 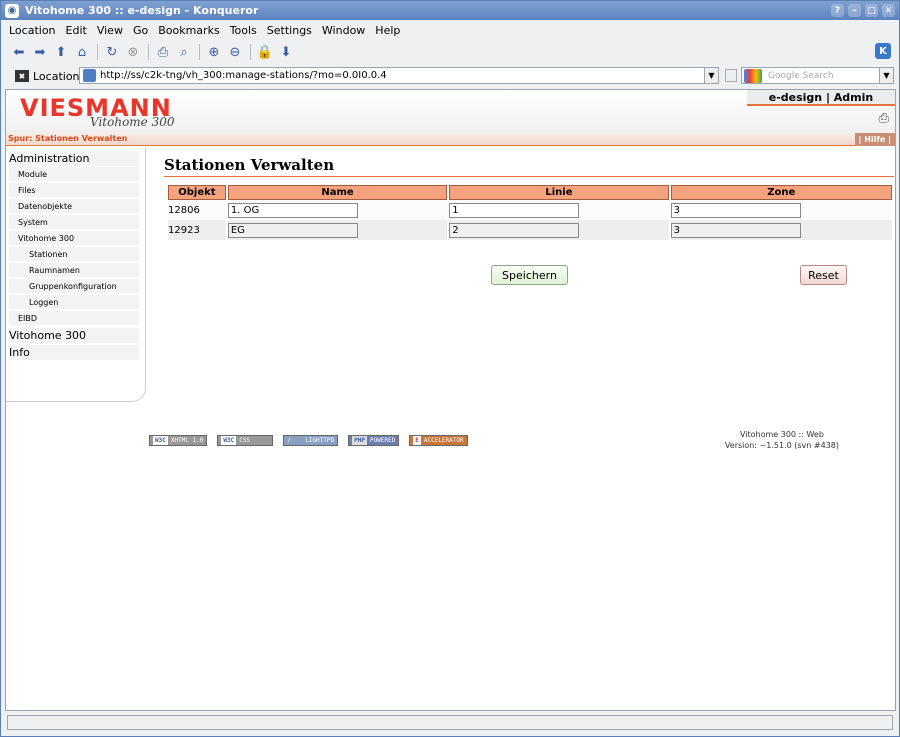 What do you see at coordinates (821, 98) in the screenshot?
I see `user-indicator: e-design | Admin` at bounding box center [821, 98].